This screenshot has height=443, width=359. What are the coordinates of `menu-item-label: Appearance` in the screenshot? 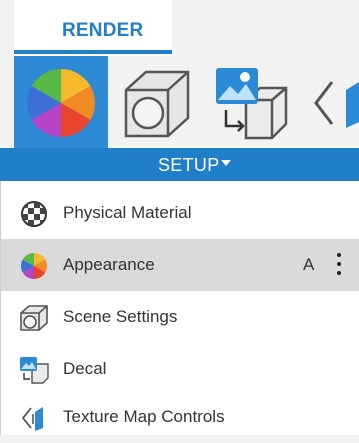 It's located at (109, 264).